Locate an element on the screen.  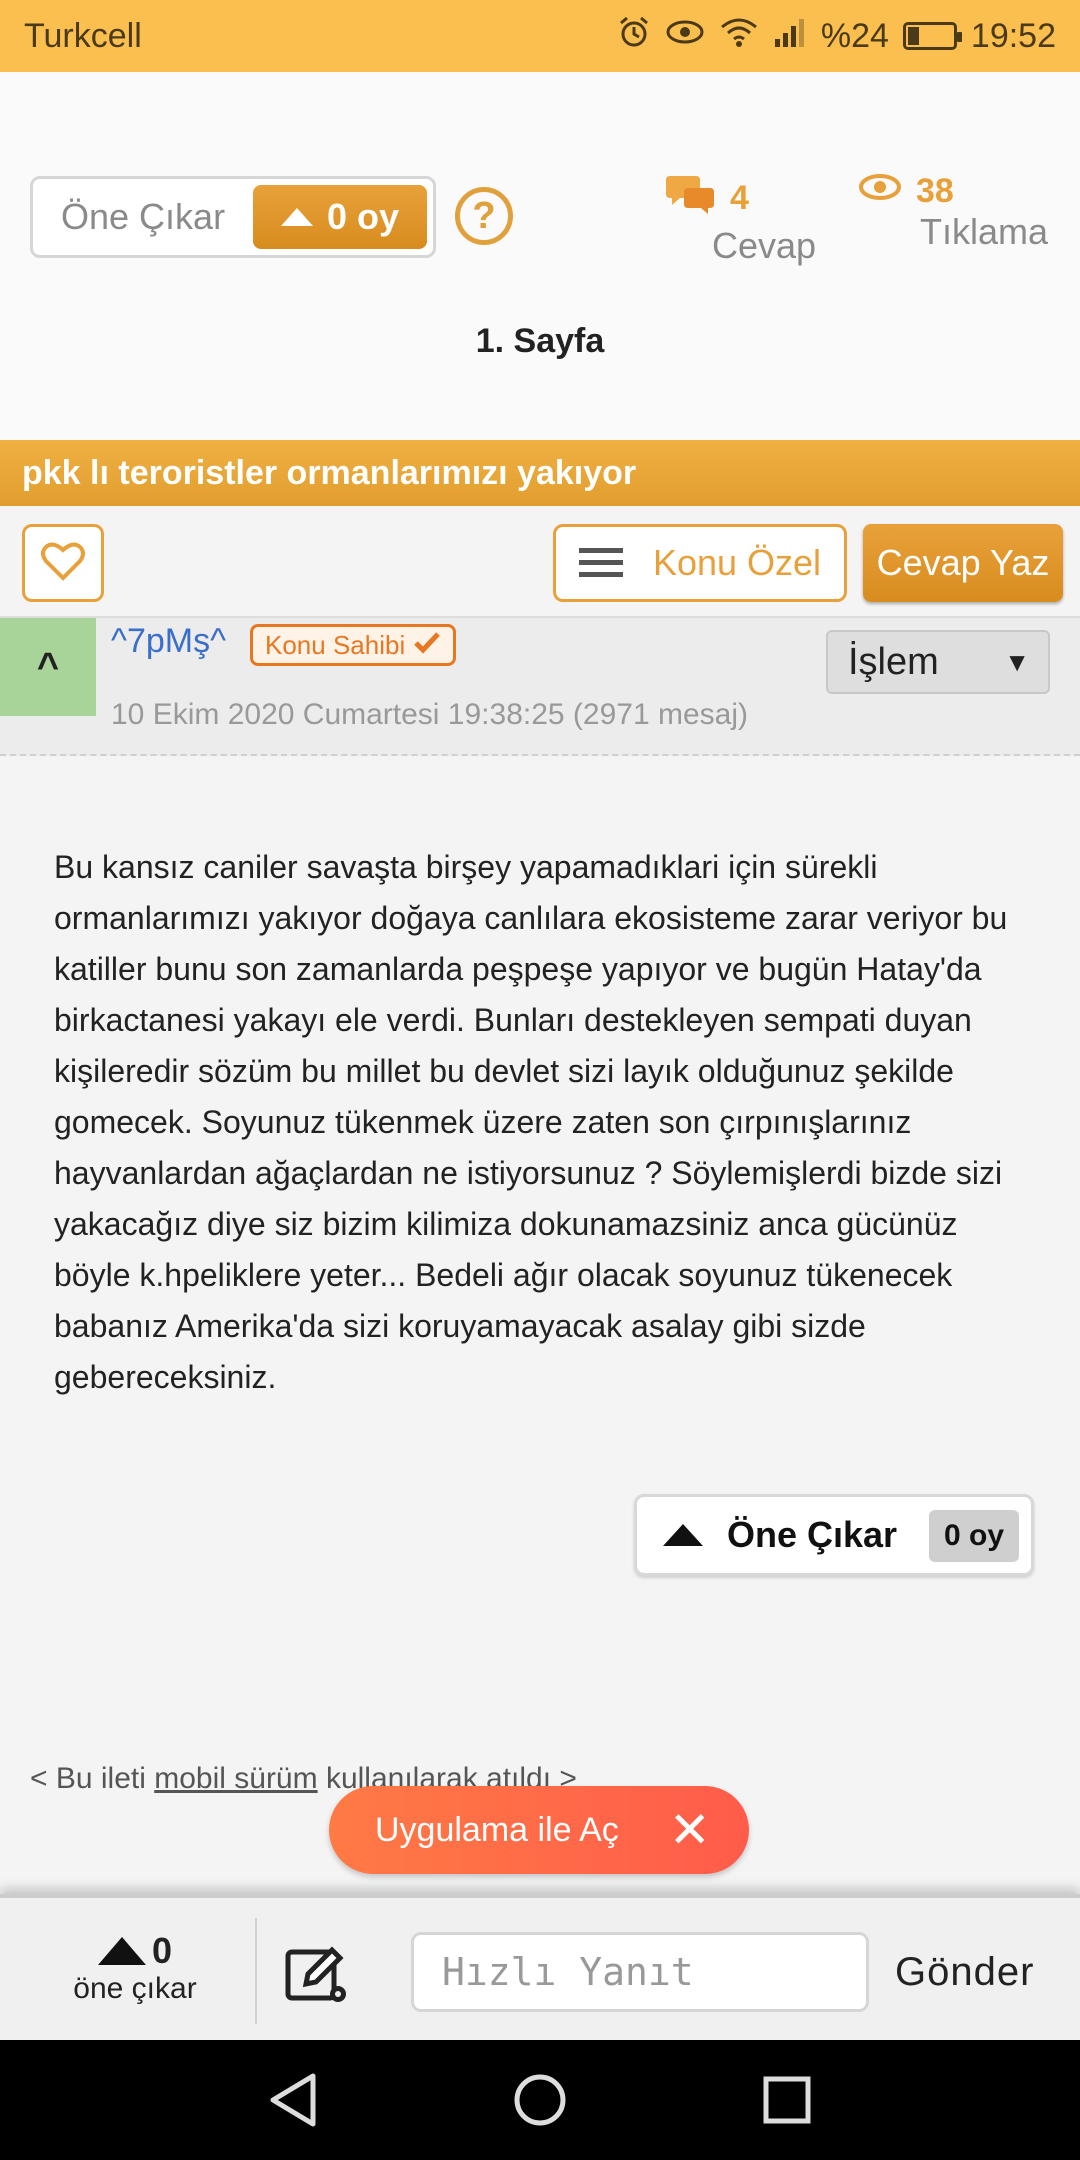
divider is located at coordinates (256, 1971).